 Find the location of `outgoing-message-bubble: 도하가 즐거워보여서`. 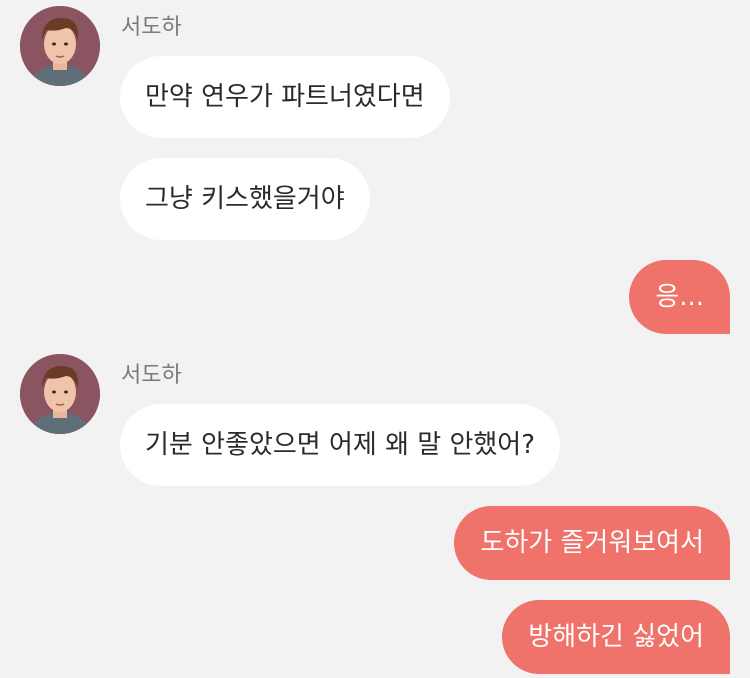

outgoing-message-bubble: 도하가 즐거워보여서 is located at coordinates (592, 543).